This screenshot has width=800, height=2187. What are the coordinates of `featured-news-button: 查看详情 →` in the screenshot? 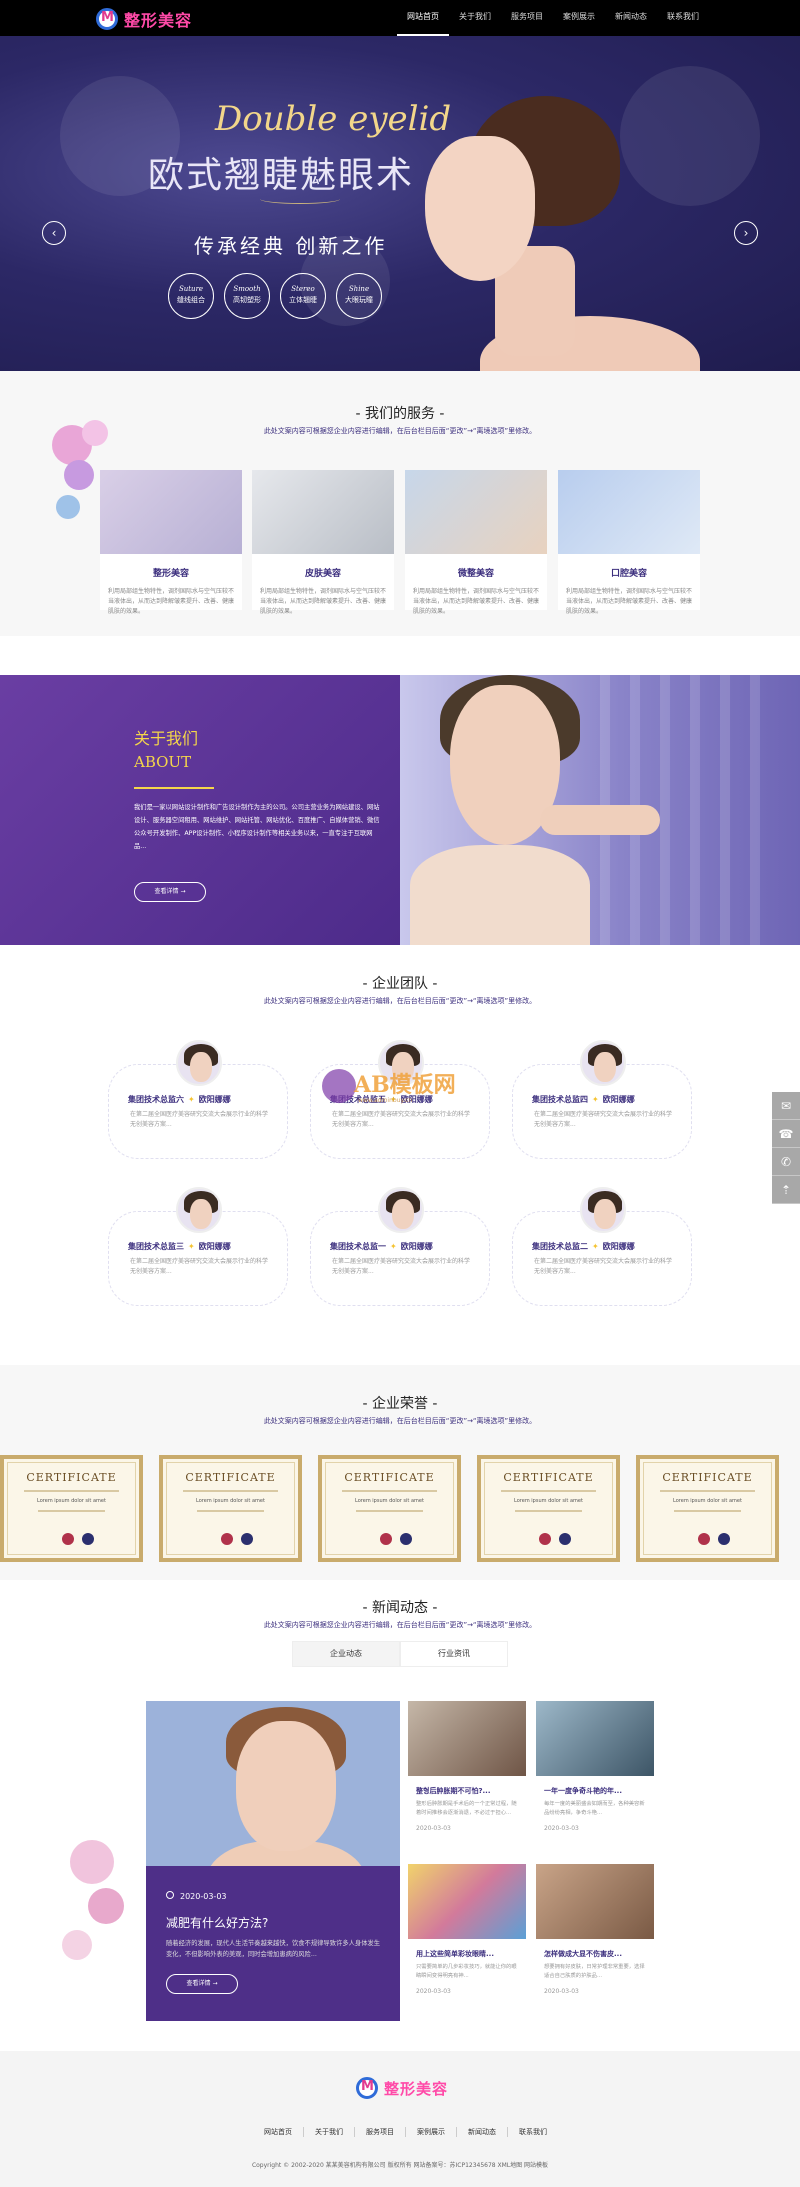 It's located at (202, 1984).